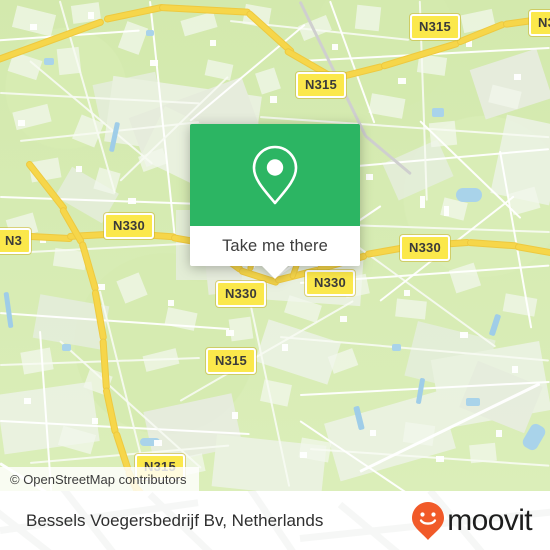 This screenshot has width=550, height=550. What do you see at coordinates (321, 85) in the screenshot?
I see `road-shield-n315-upper-mid: N315` at bounding box center [321, 85].